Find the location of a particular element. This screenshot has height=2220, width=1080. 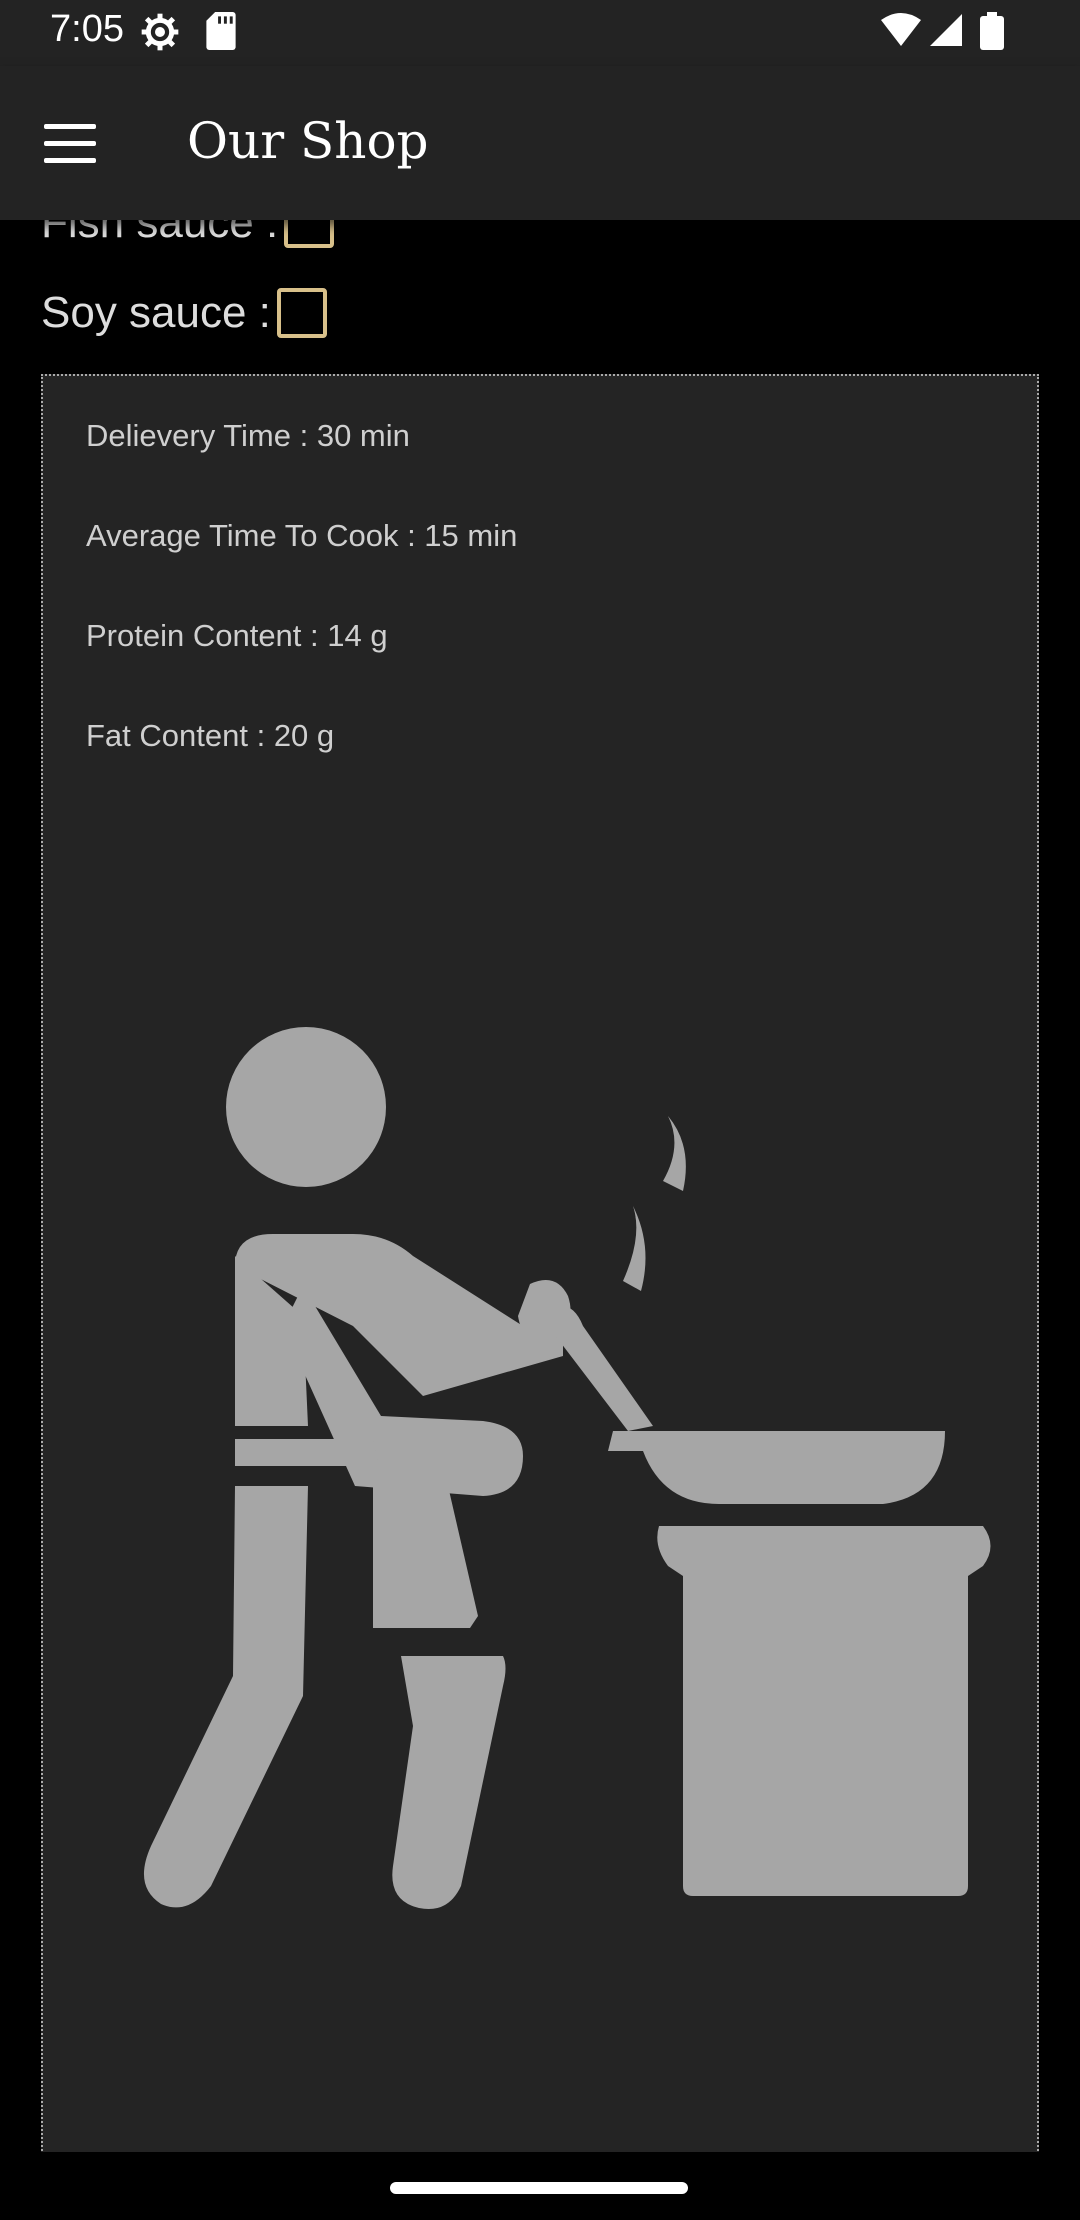

status-bar: 7:05 is located at coordinates (540, 33).